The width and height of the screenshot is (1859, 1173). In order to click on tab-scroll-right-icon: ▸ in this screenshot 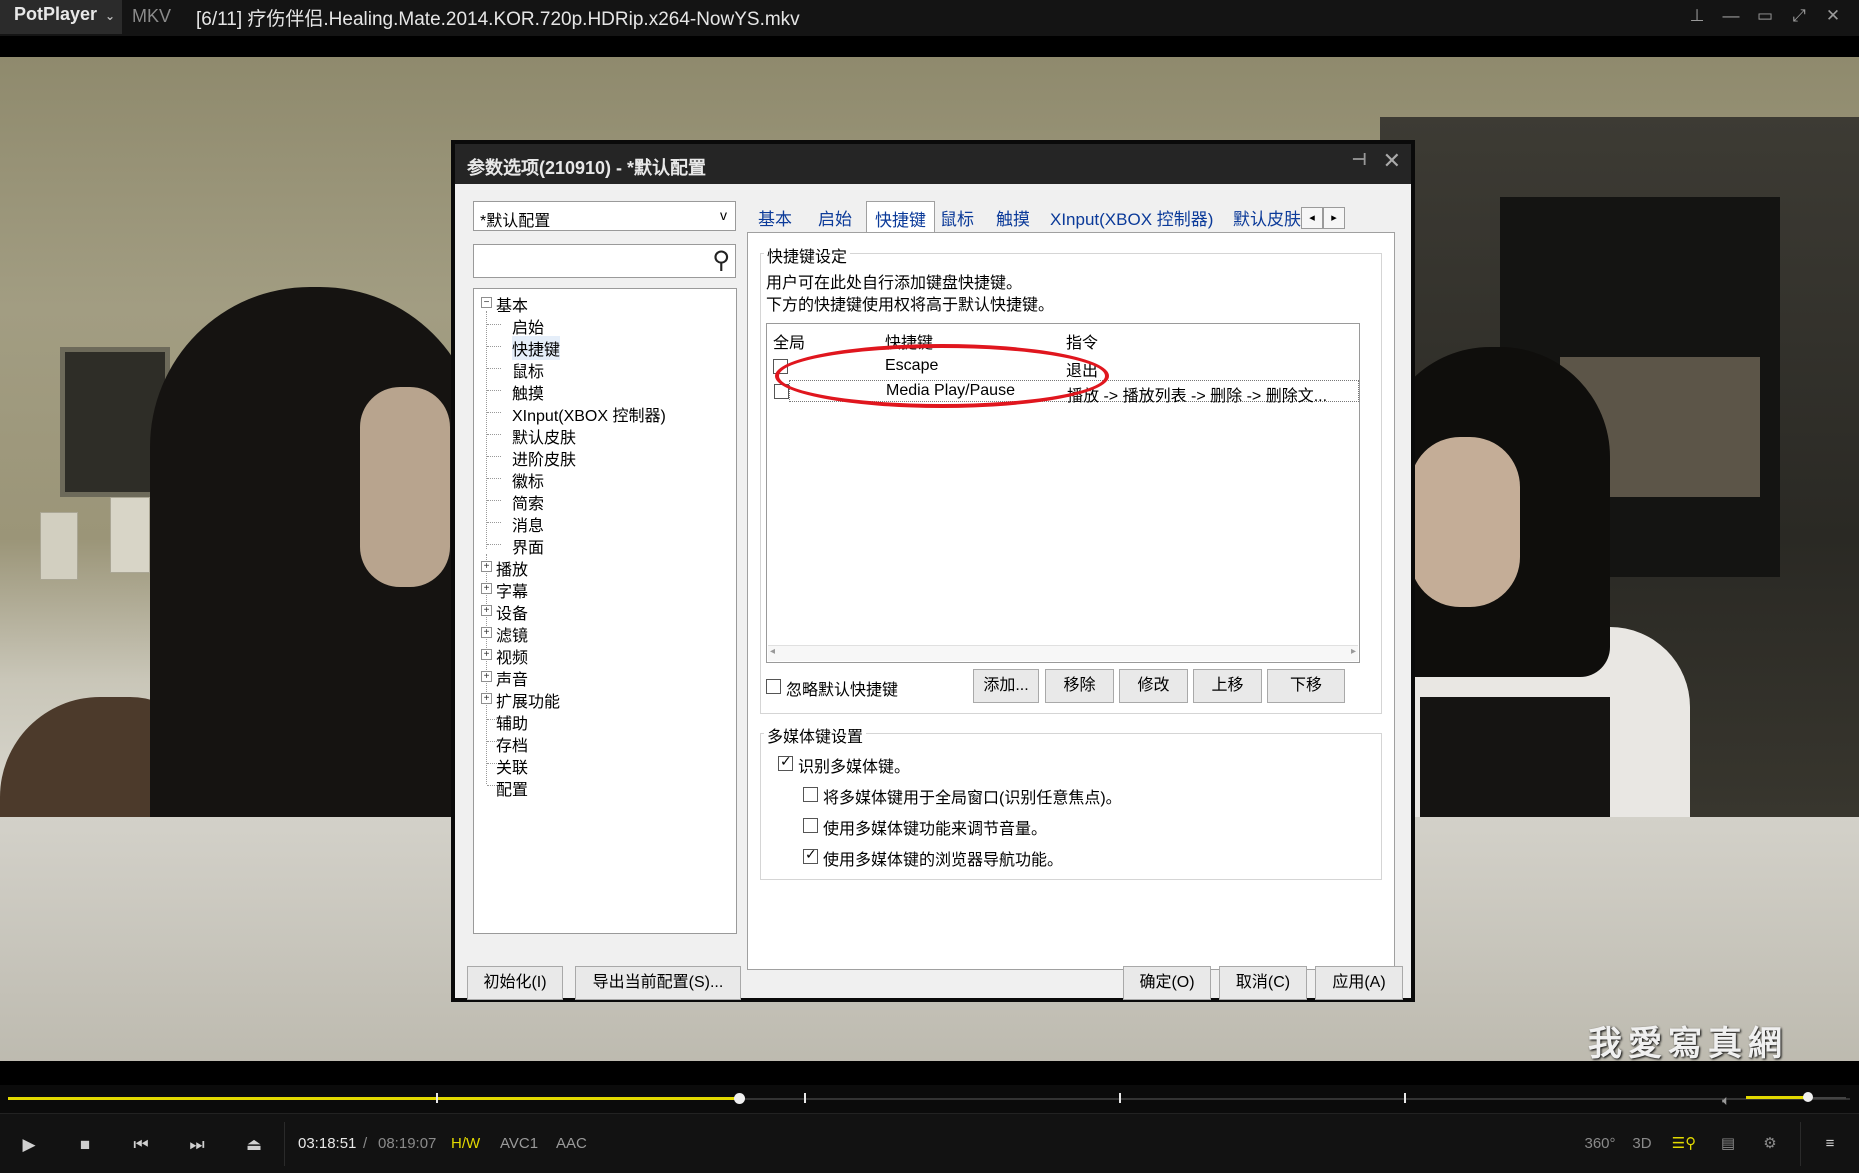, I will do `click(1334, 218)`.